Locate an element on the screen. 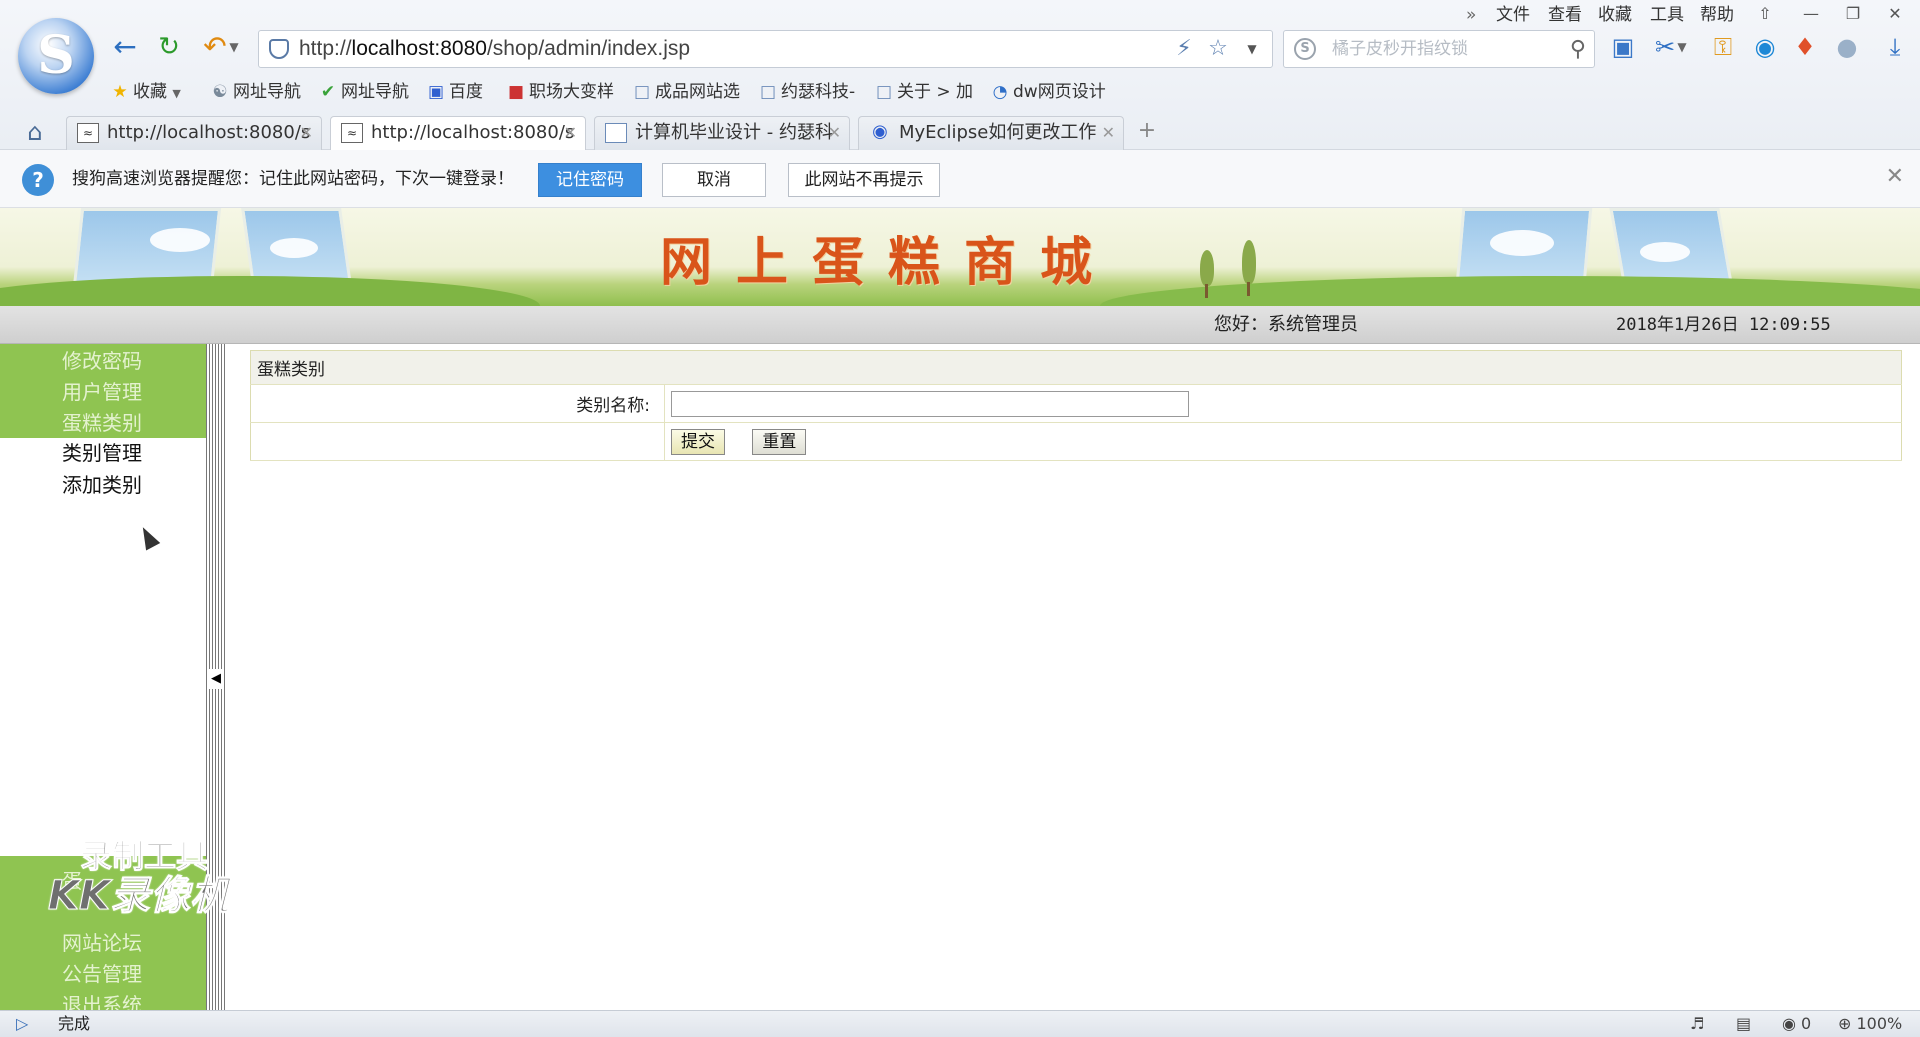 The image size is (1920, 1037). sidebar-subitem-category-management: 类别管理 is located at coordinates (102, 453).